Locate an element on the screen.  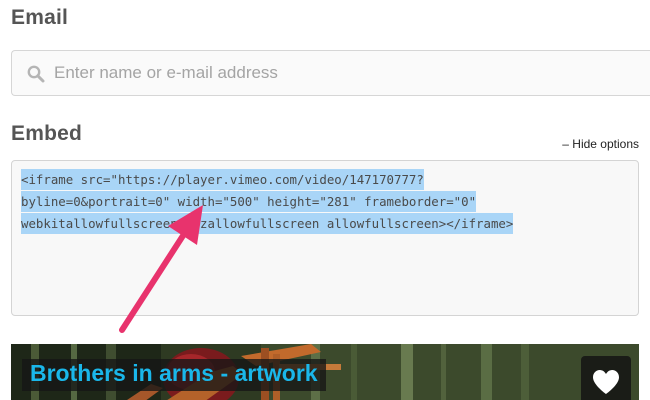
hide-options-link: – Hide options is located at coordinates (600, 144).